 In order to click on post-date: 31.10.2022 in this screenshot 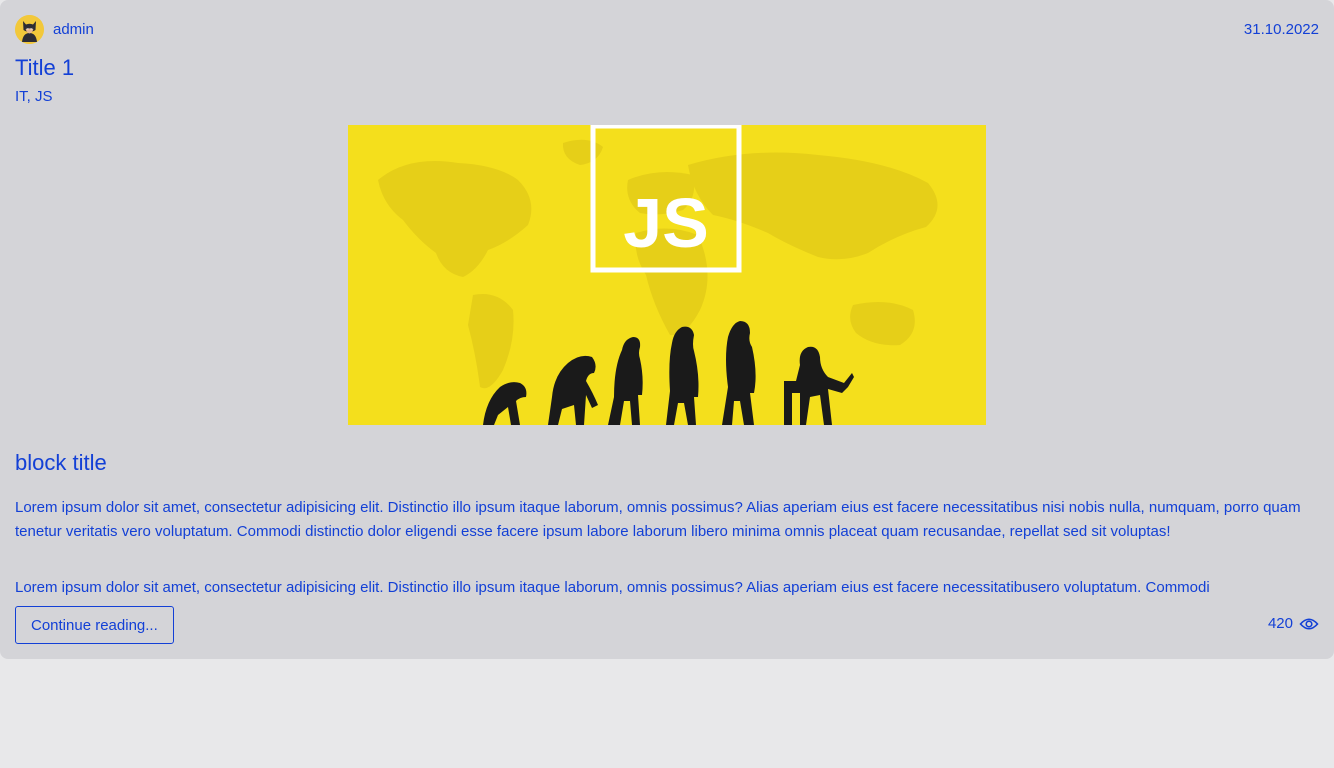, I will do `click(1281, 29)`.